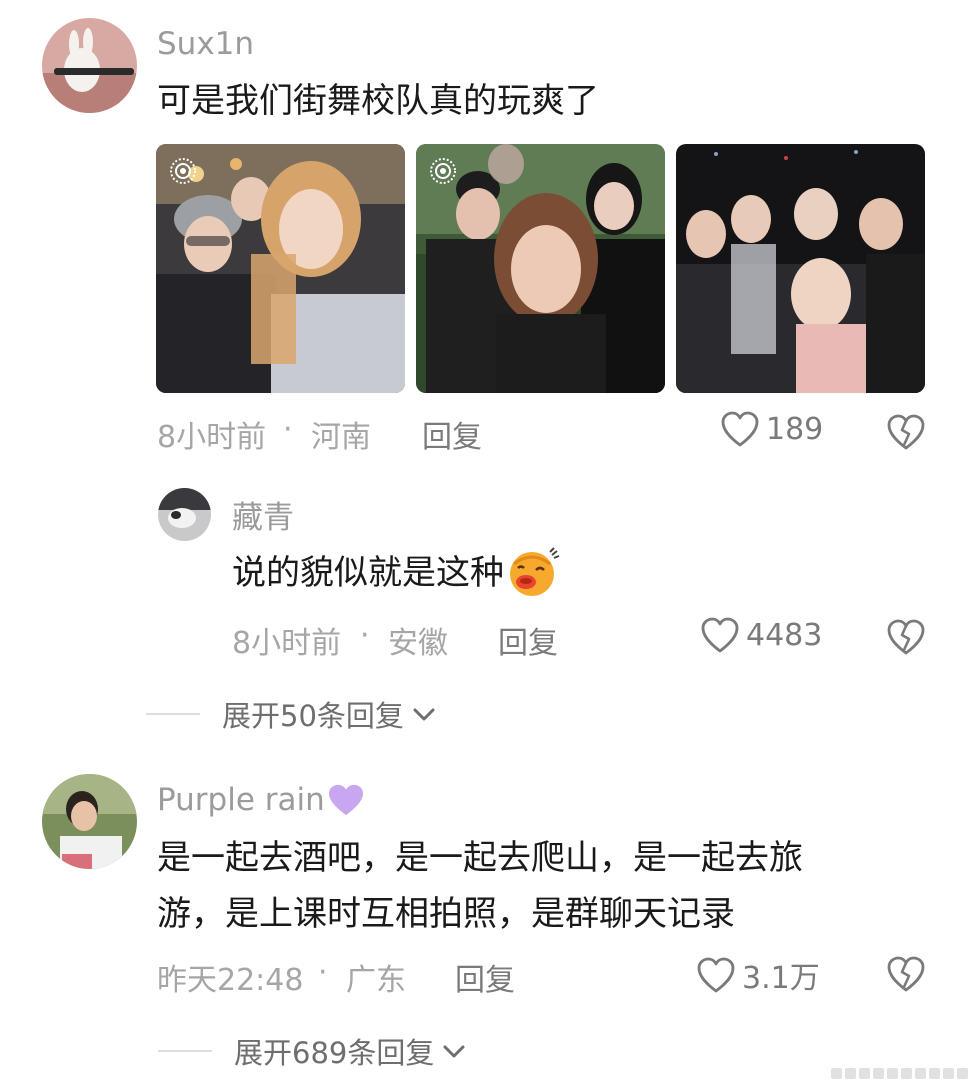  I want to click on like-count: 4483, so click(784, 635).